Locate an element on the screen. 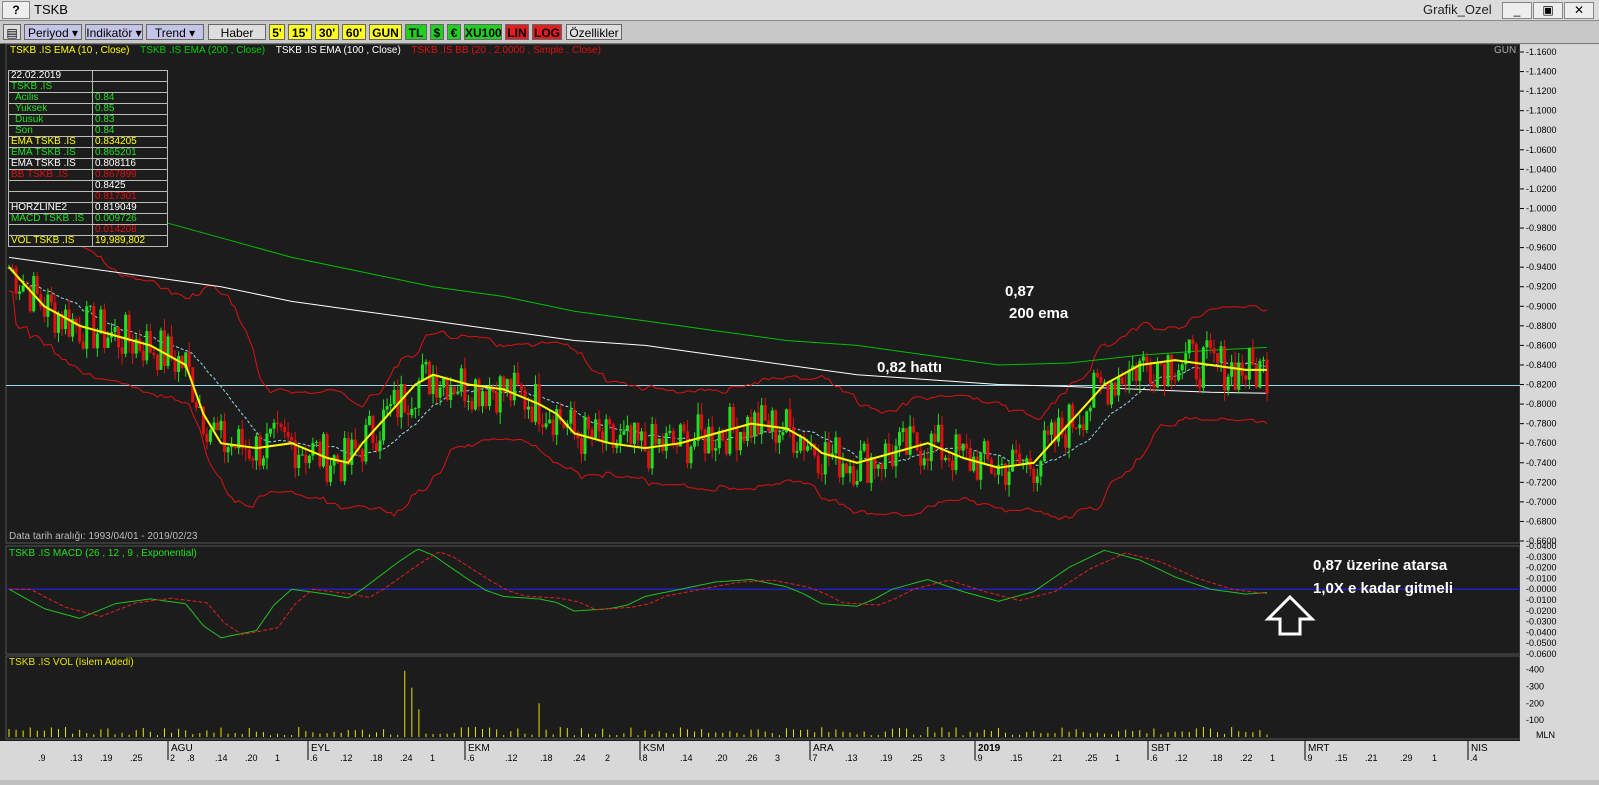 The width and height of the screenshot is (1599, 785). price-tick-label: -0.7600 is located at coordinates (1541, 443).